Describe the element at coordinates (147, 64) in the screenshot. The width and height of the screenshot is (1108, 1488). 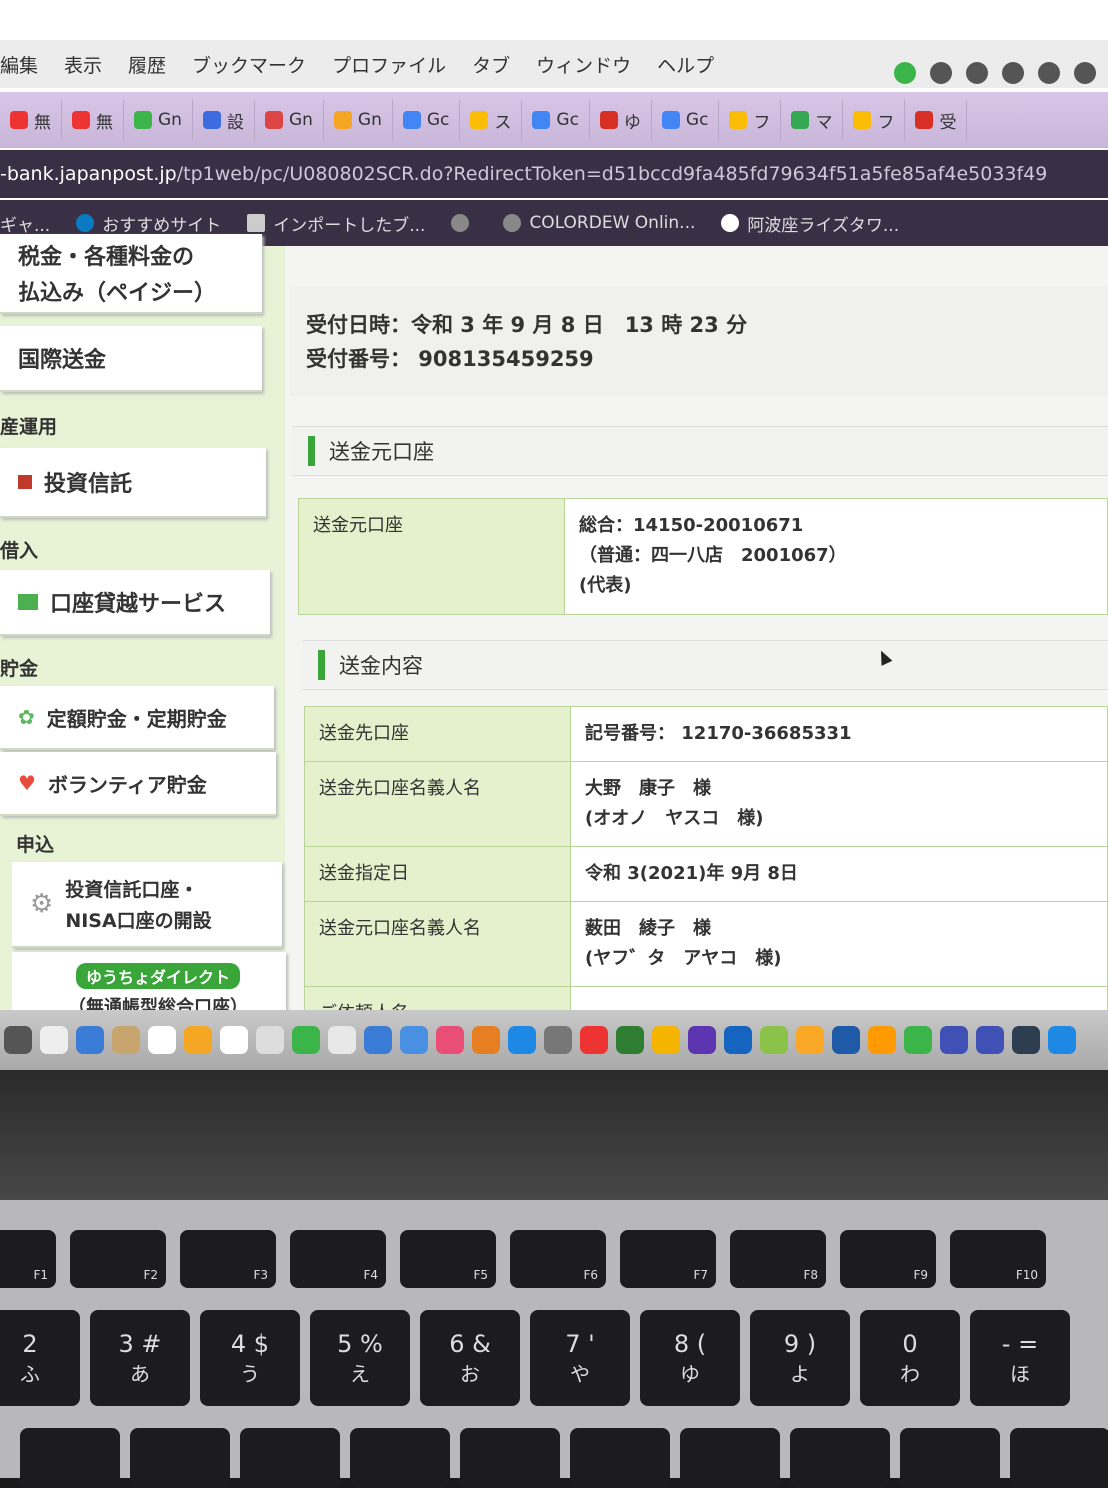
I see `menu-history: 履歴` at that location.